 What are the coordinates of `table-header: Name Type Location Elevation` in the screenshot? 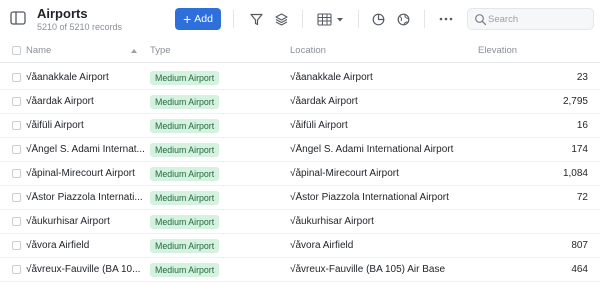 It's located at (300, 51).